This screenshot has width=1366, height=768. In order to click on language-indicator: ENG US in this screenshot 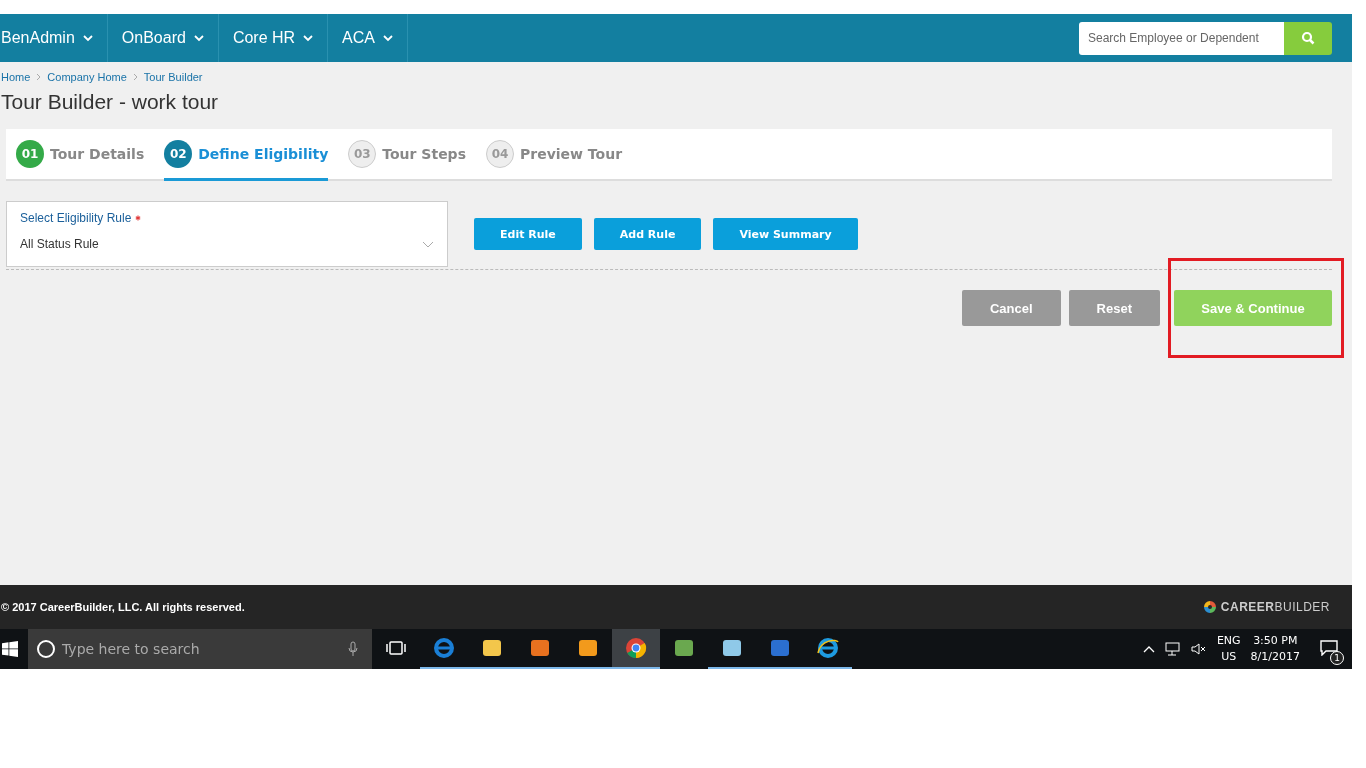, I will do `click(1228, 649)`.